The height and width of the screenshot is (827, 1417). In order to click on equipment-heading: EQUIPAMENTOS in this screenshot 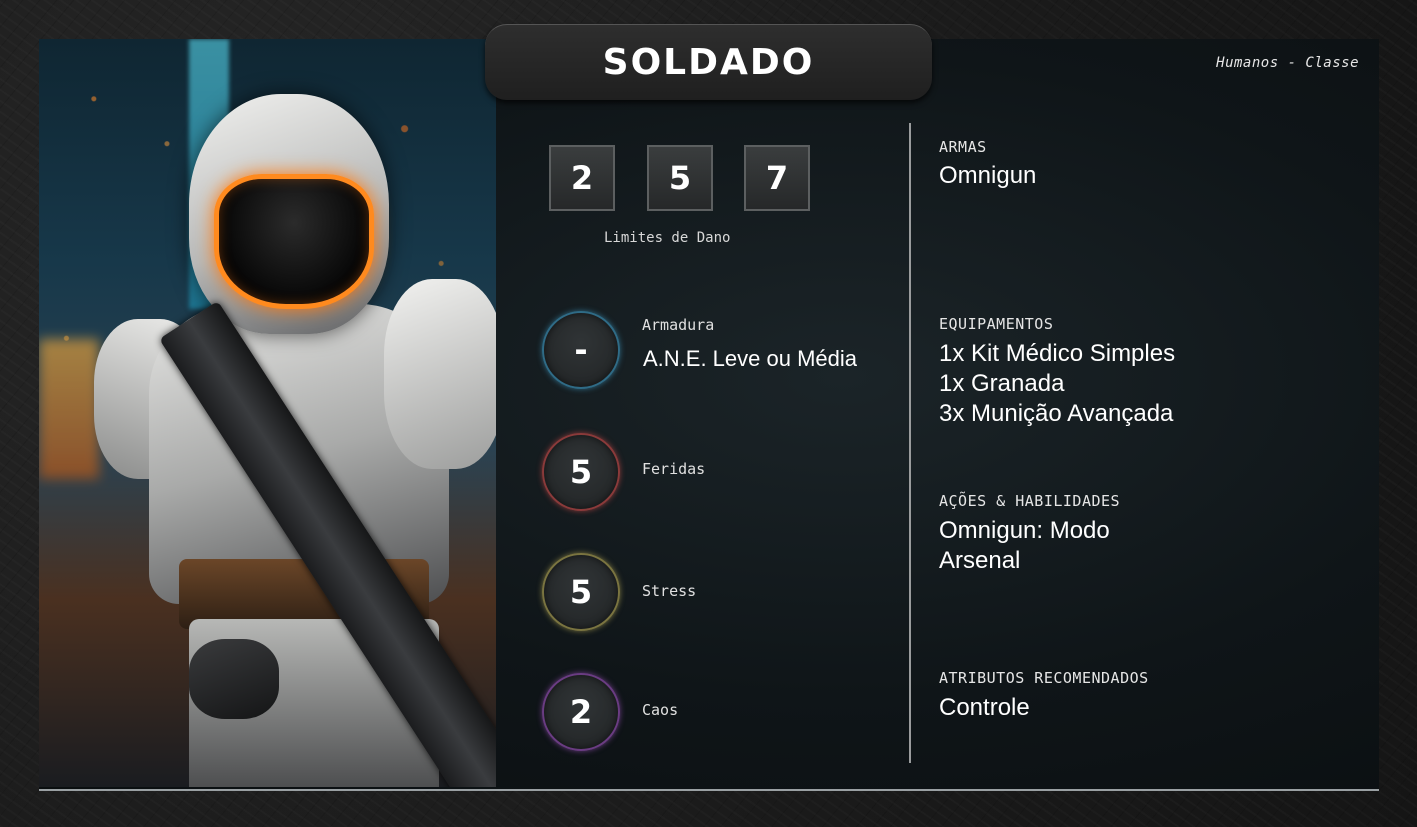, I will do `click(996, 324)`.